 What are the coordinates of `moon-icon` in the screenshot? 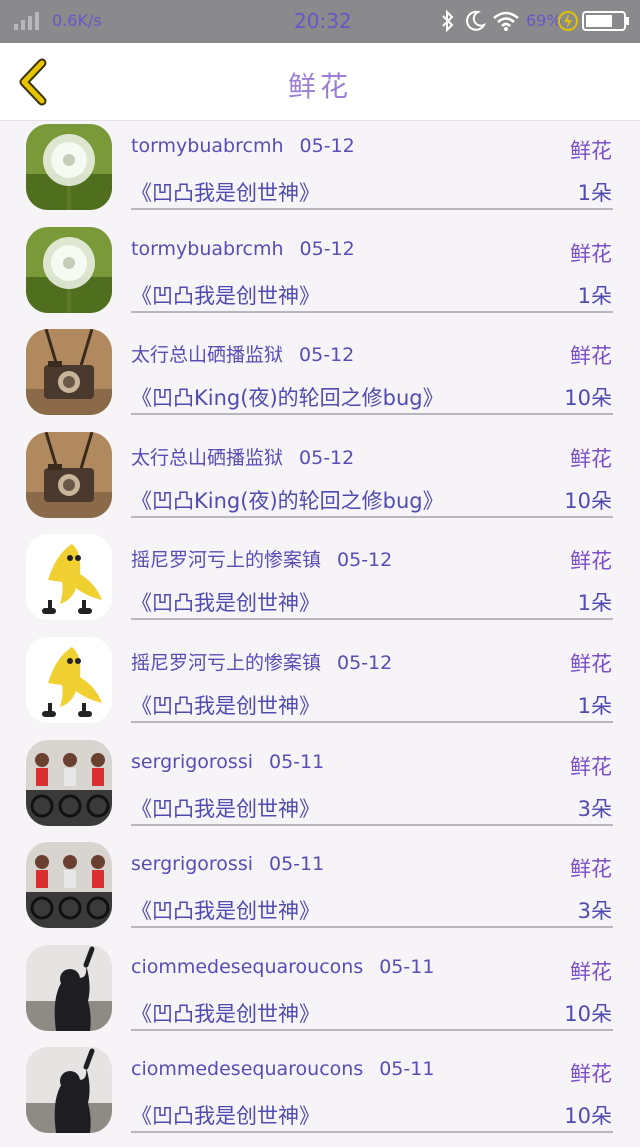 It's located at (476, 20).